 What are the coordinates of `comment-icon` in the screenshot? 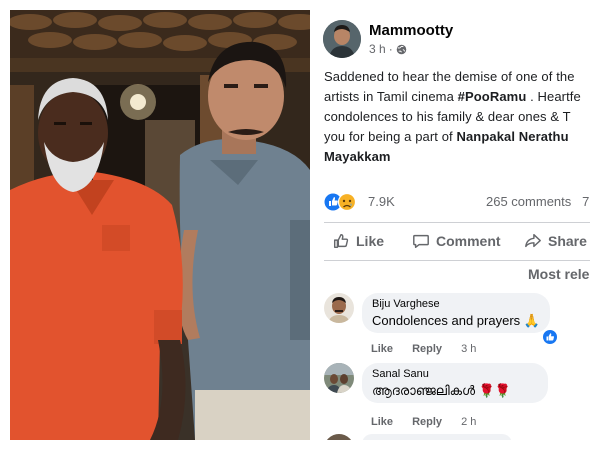 It's located at (421, 241).